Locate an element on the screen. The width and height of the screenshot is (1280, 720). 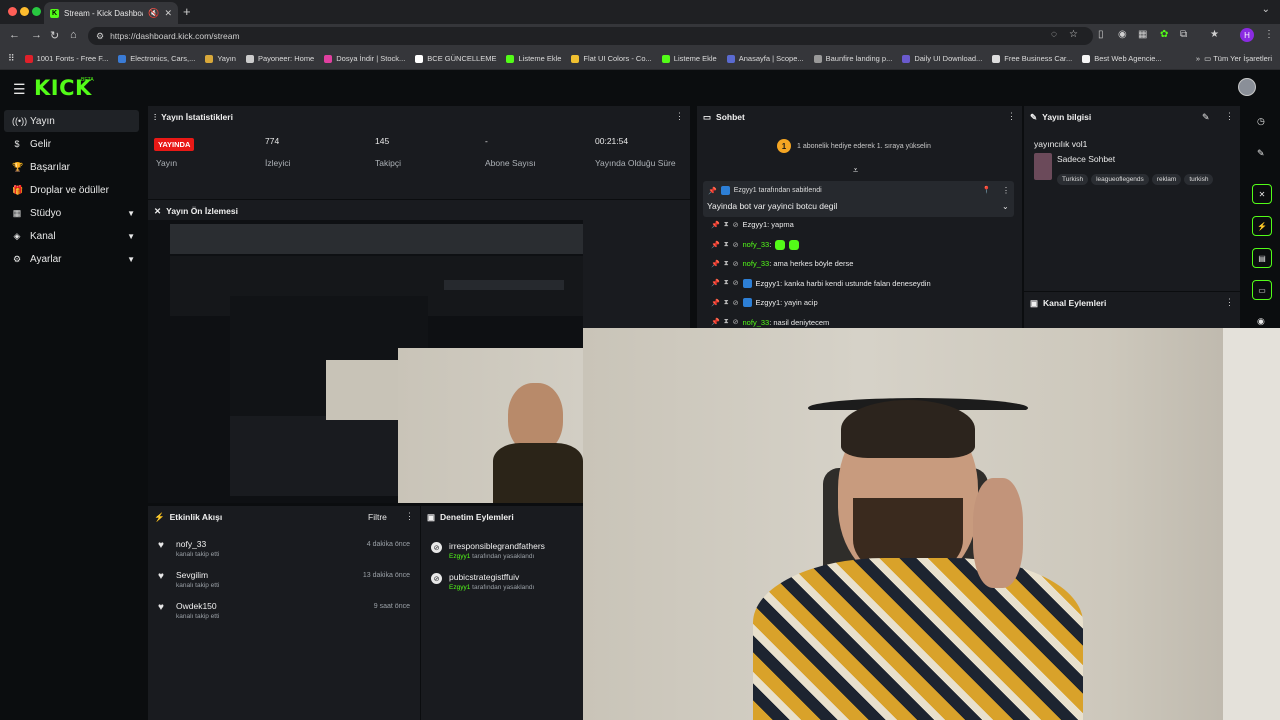
eye-off-icon: ◌ is located at coordinates (1054, 34).